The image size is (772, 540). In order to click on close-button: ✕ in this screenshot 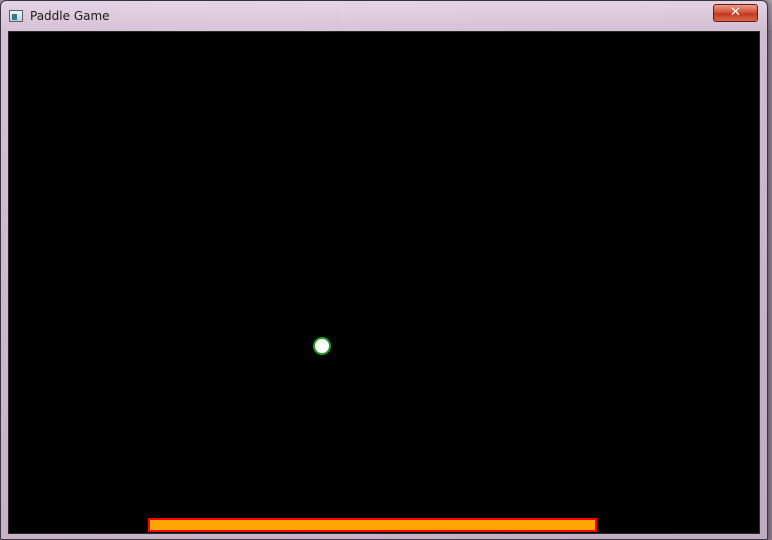, I will do `click(735, 13)`.